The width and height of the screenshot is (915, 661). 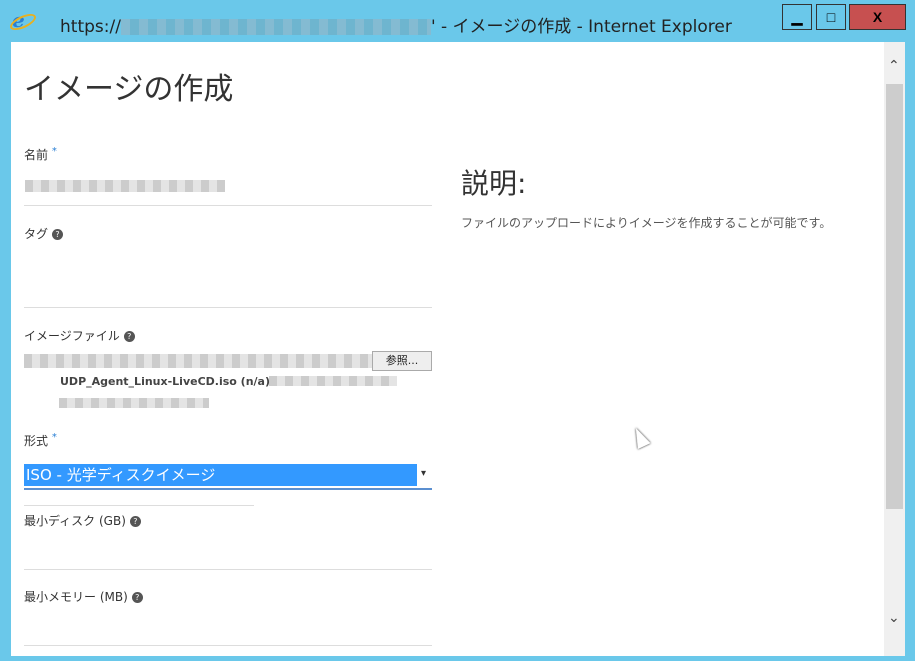 What do you see at coordinates (165, 381) in the screenshot?
I see `file-name: UDP_Agent_Linux-LiveCD.iso (n/a)` at bounding box center [165, 381].